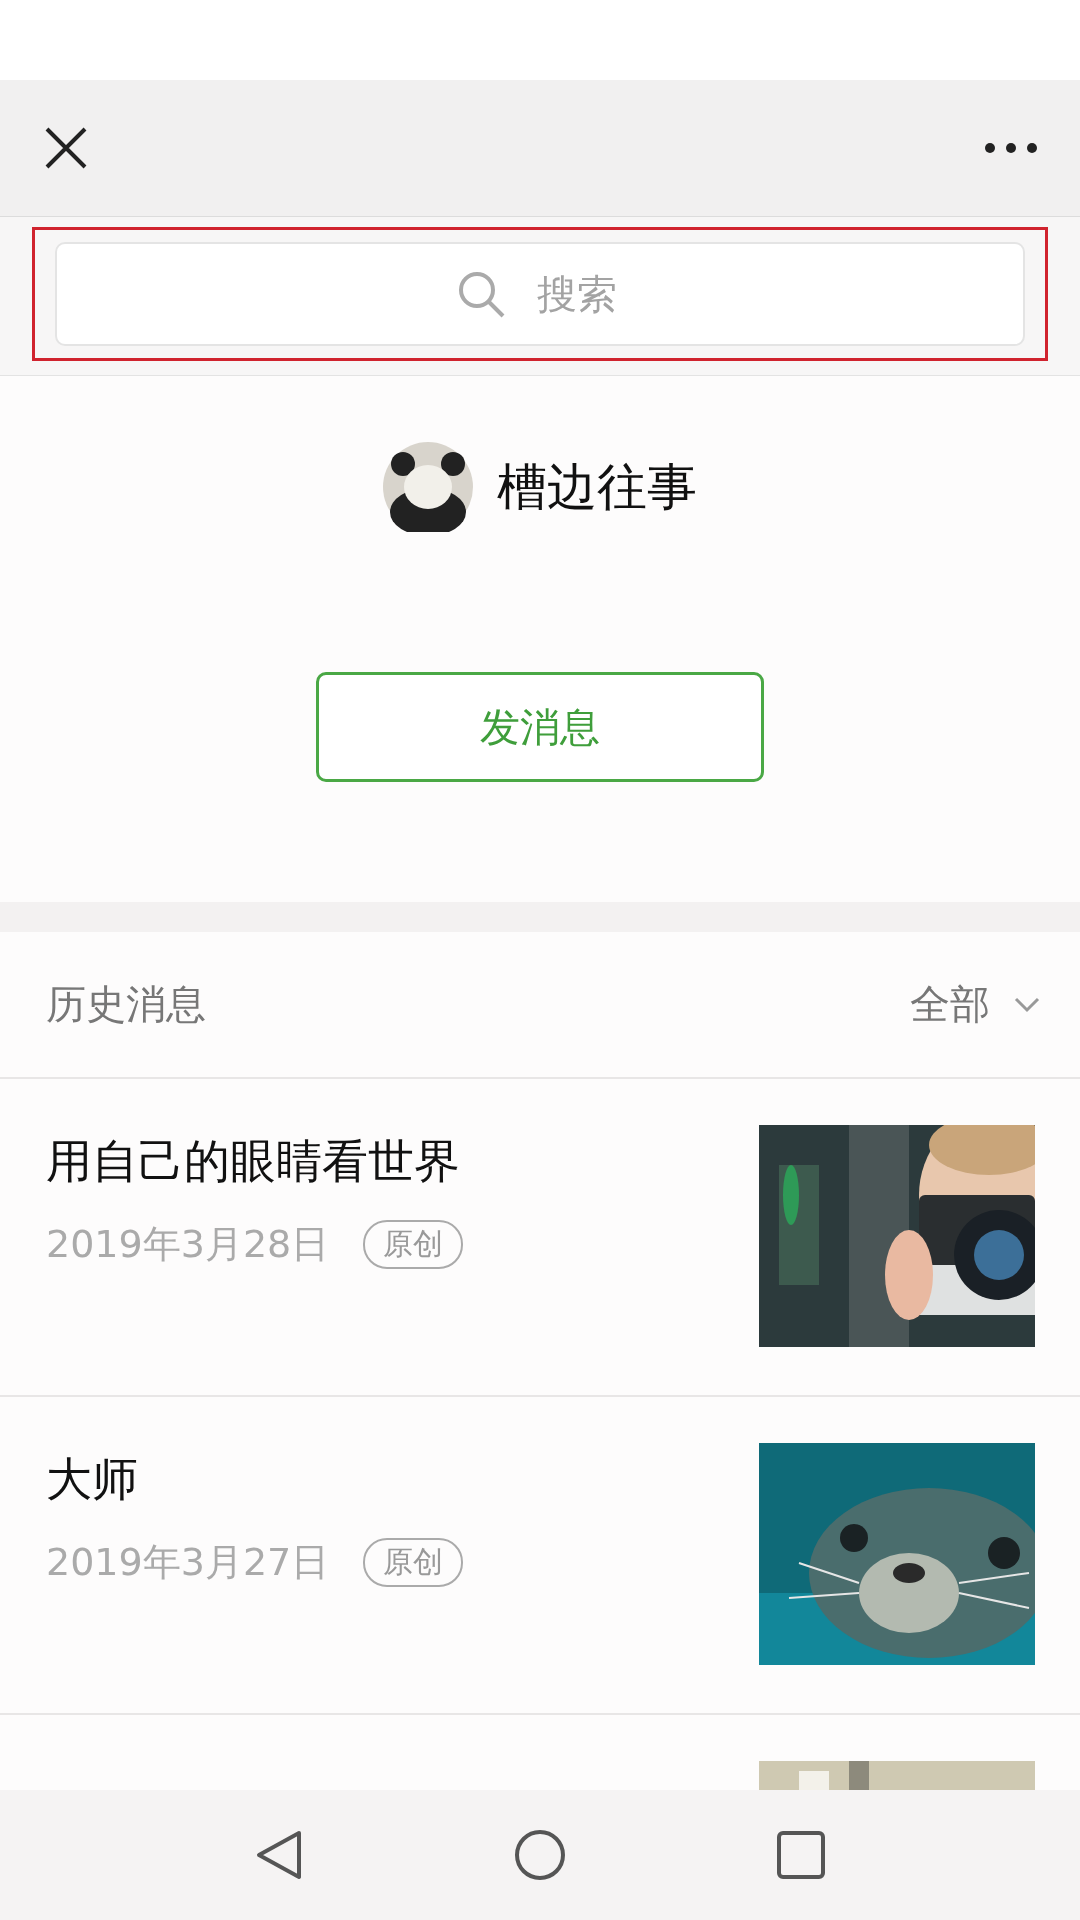  What do you see at coordinates (279, 1855) in the screenshot?
I see `back-icon` at bounding box center [279, 1855].